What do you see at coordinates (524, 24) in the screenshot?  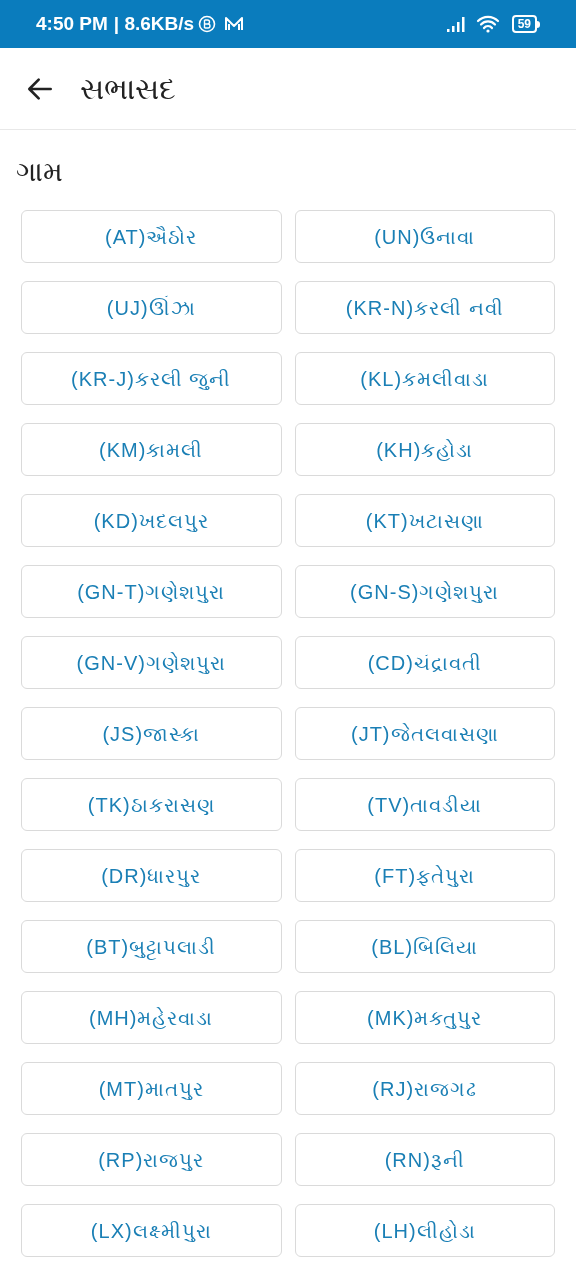 I see `battery-level: 59` at bounding box center [524, 24].